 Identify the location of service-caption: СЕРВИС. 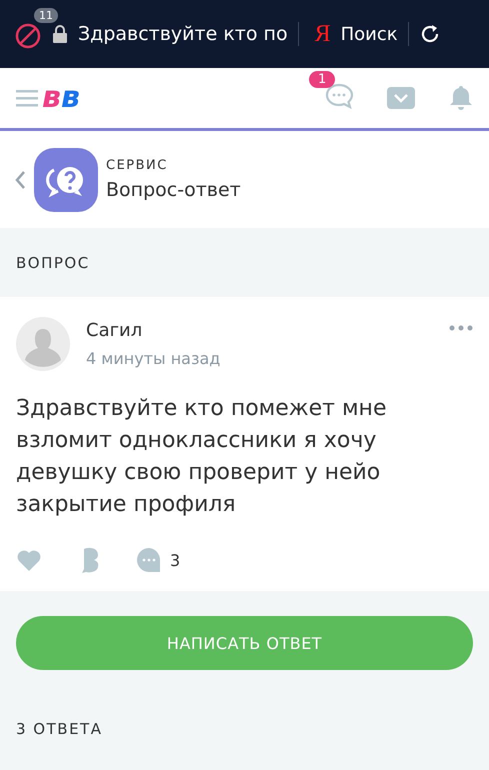
(137, 165).